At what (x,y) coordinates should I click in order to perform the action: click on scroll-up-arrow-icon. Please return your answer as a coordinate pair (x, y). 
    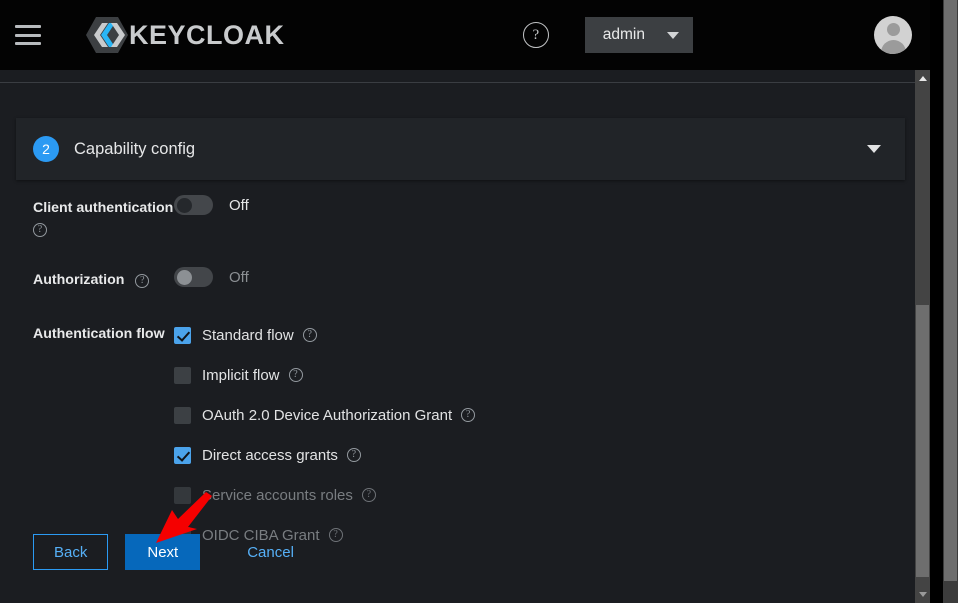
    Looking at the image, I should click on (923, 78).